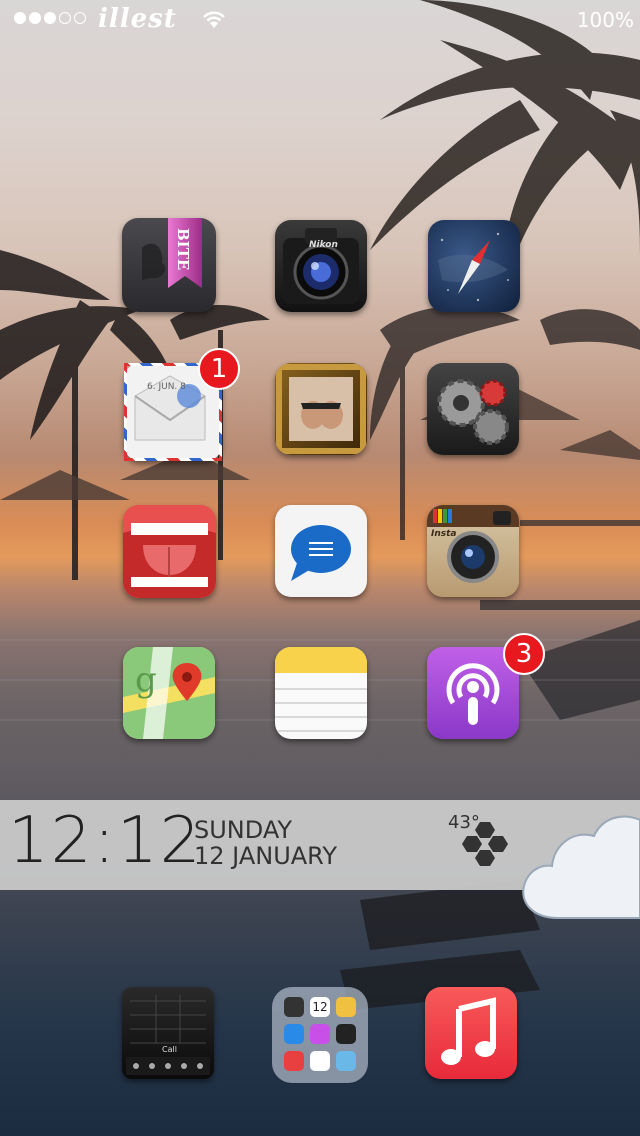 This screenshot has height=1136, width=640. I want to click on app-photos, so click(321, 409).